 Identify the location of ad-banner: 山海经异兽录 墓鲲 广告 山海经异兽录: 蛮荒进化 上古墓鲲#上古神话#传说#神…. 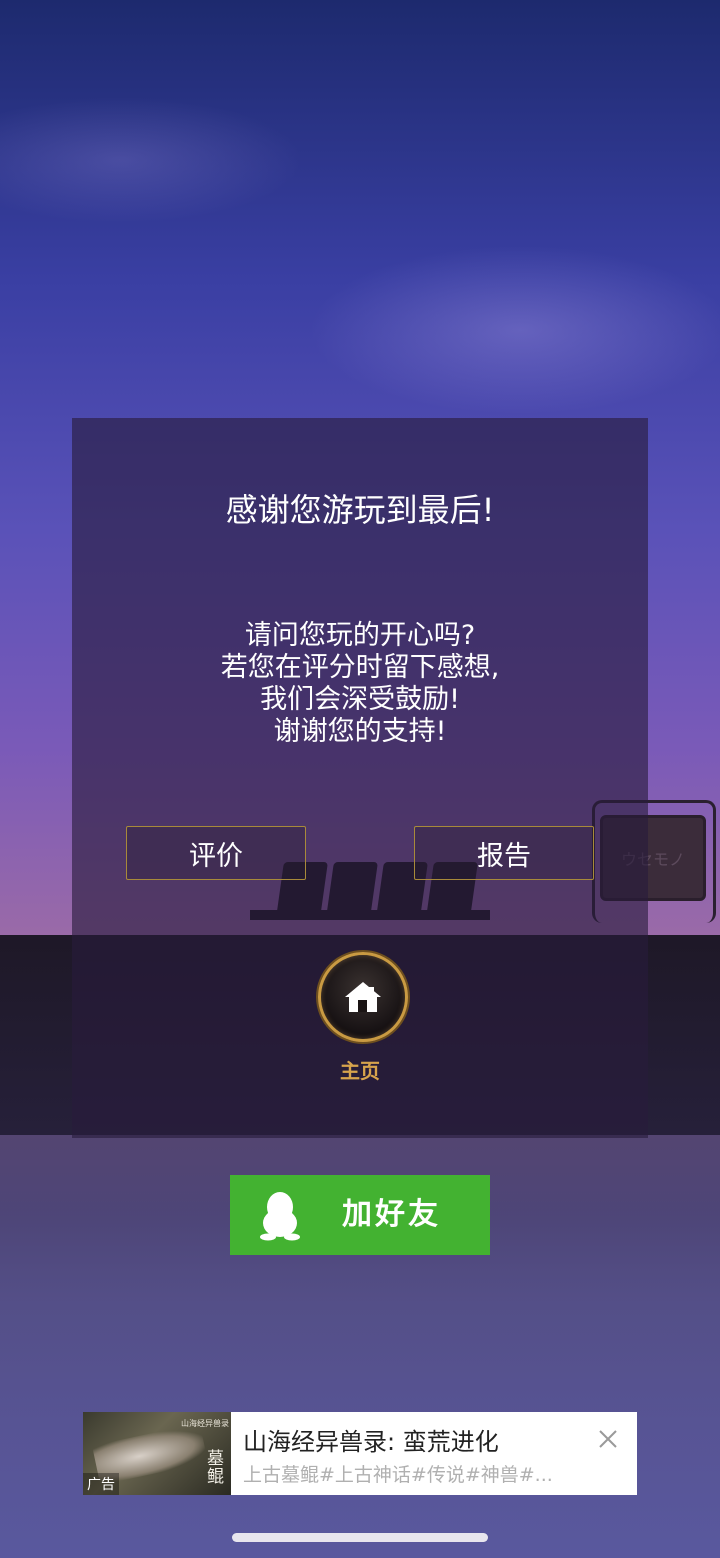
(360, 1453).